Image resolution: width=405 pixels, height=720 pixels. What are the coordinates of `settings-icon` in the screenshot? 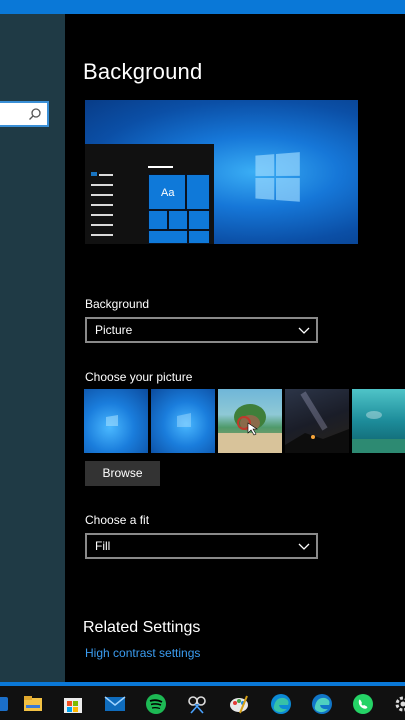 It's located at (398, 704).